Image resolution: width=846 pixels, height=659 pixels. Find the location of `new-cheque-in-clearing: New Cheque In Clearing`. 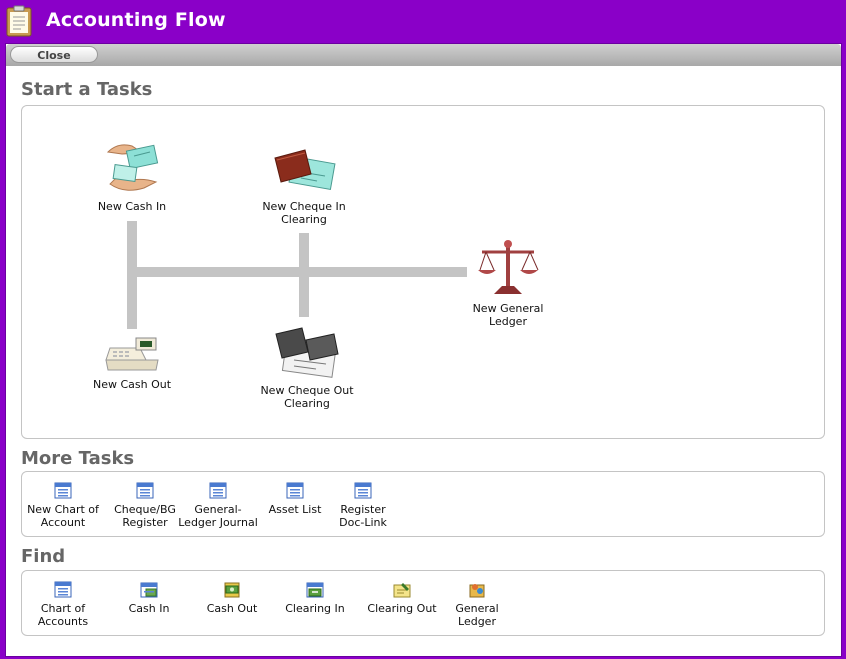

new-cheque-in-clearing: New Cheque In Clearing is located at coordinates (304, 186).